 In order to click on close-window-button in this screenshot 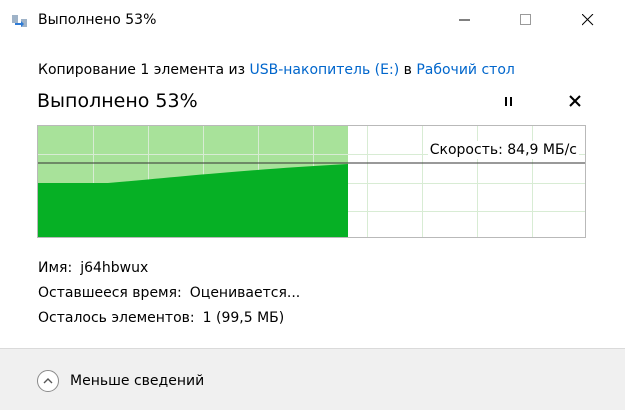, I will do `click(588, 20)`.